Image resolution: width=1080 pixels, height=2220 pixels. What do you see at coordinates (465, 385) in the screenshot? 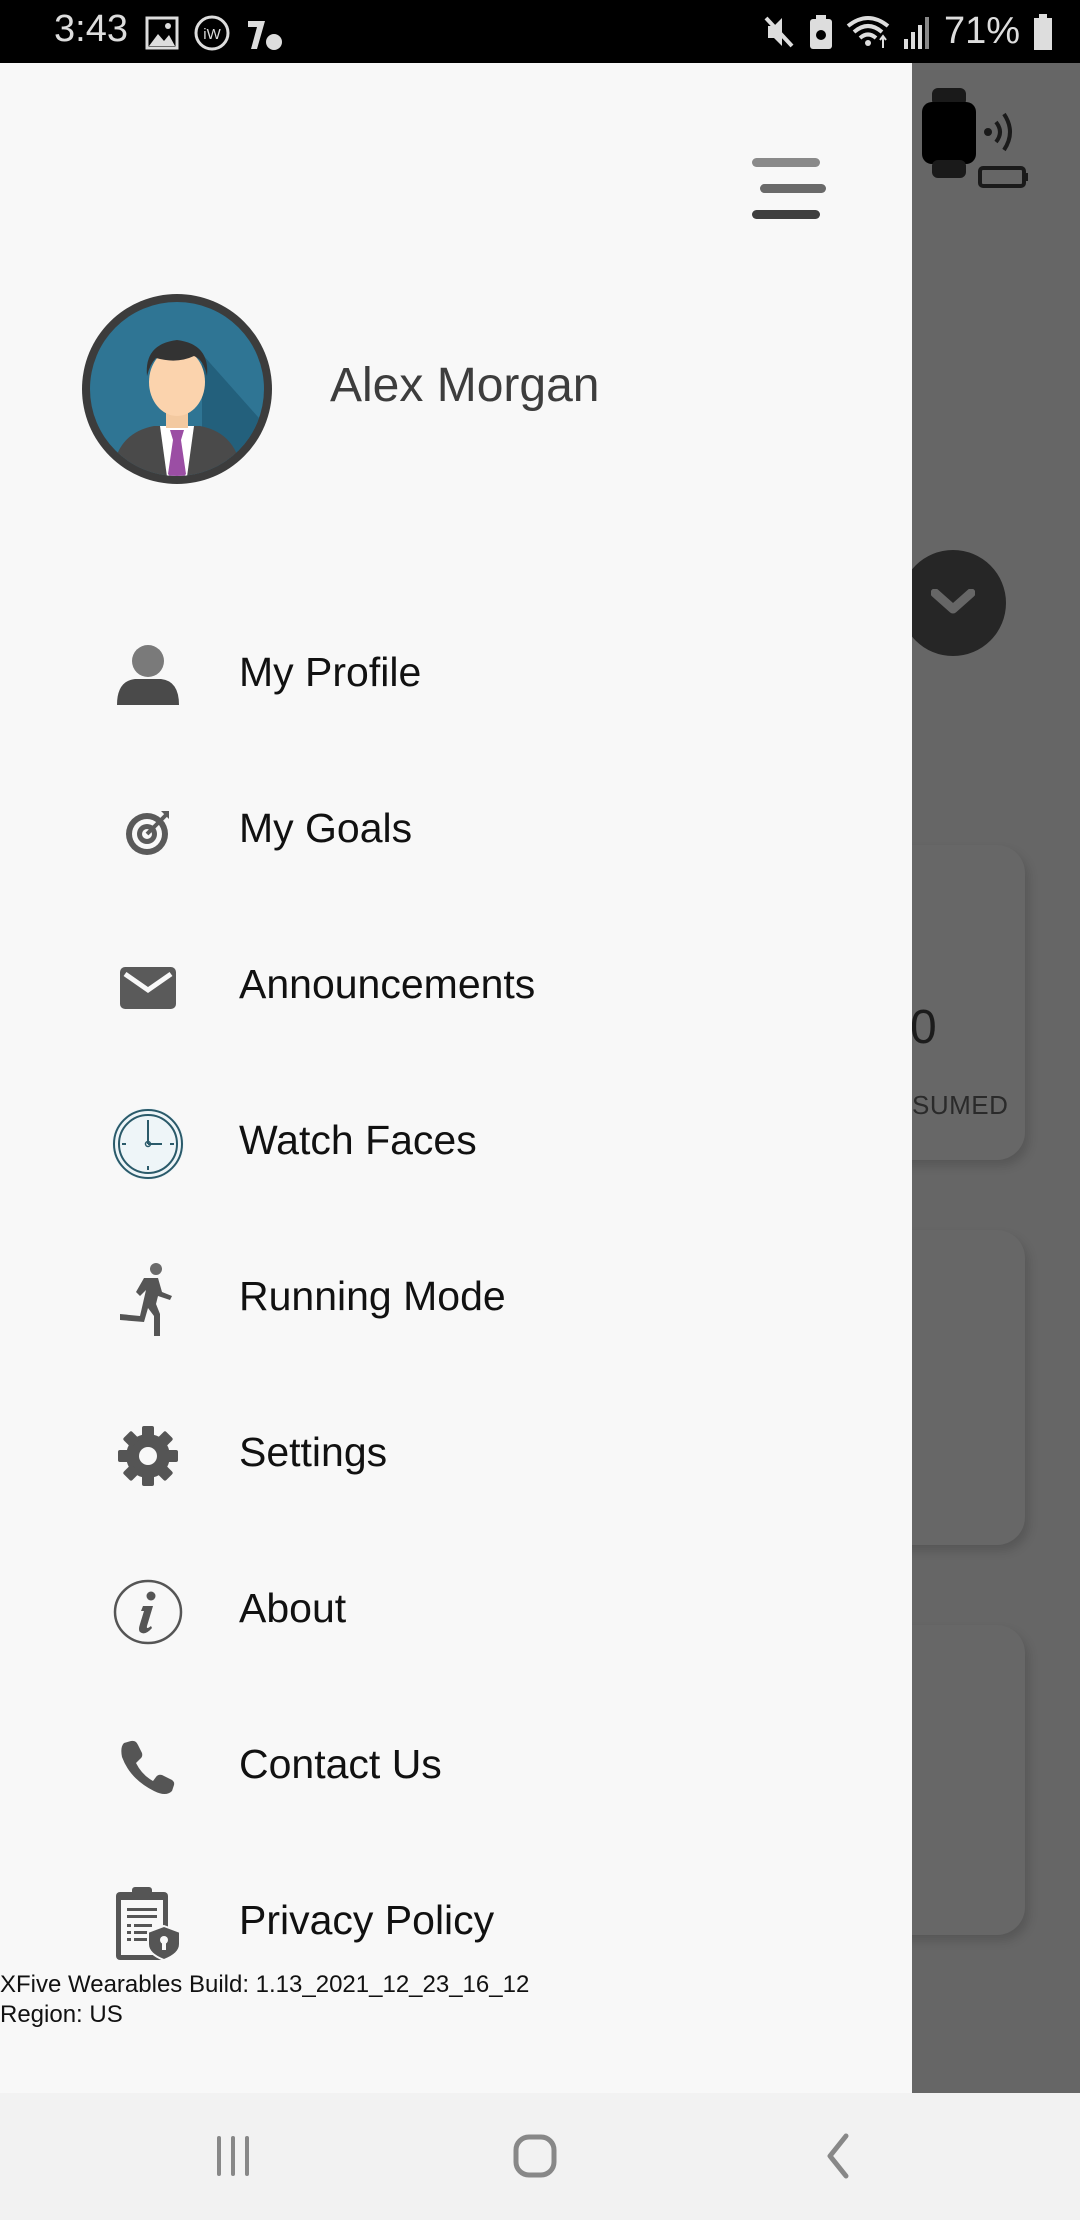
I see `user-name: Alex Morgan` at bounding box center [465, 385].